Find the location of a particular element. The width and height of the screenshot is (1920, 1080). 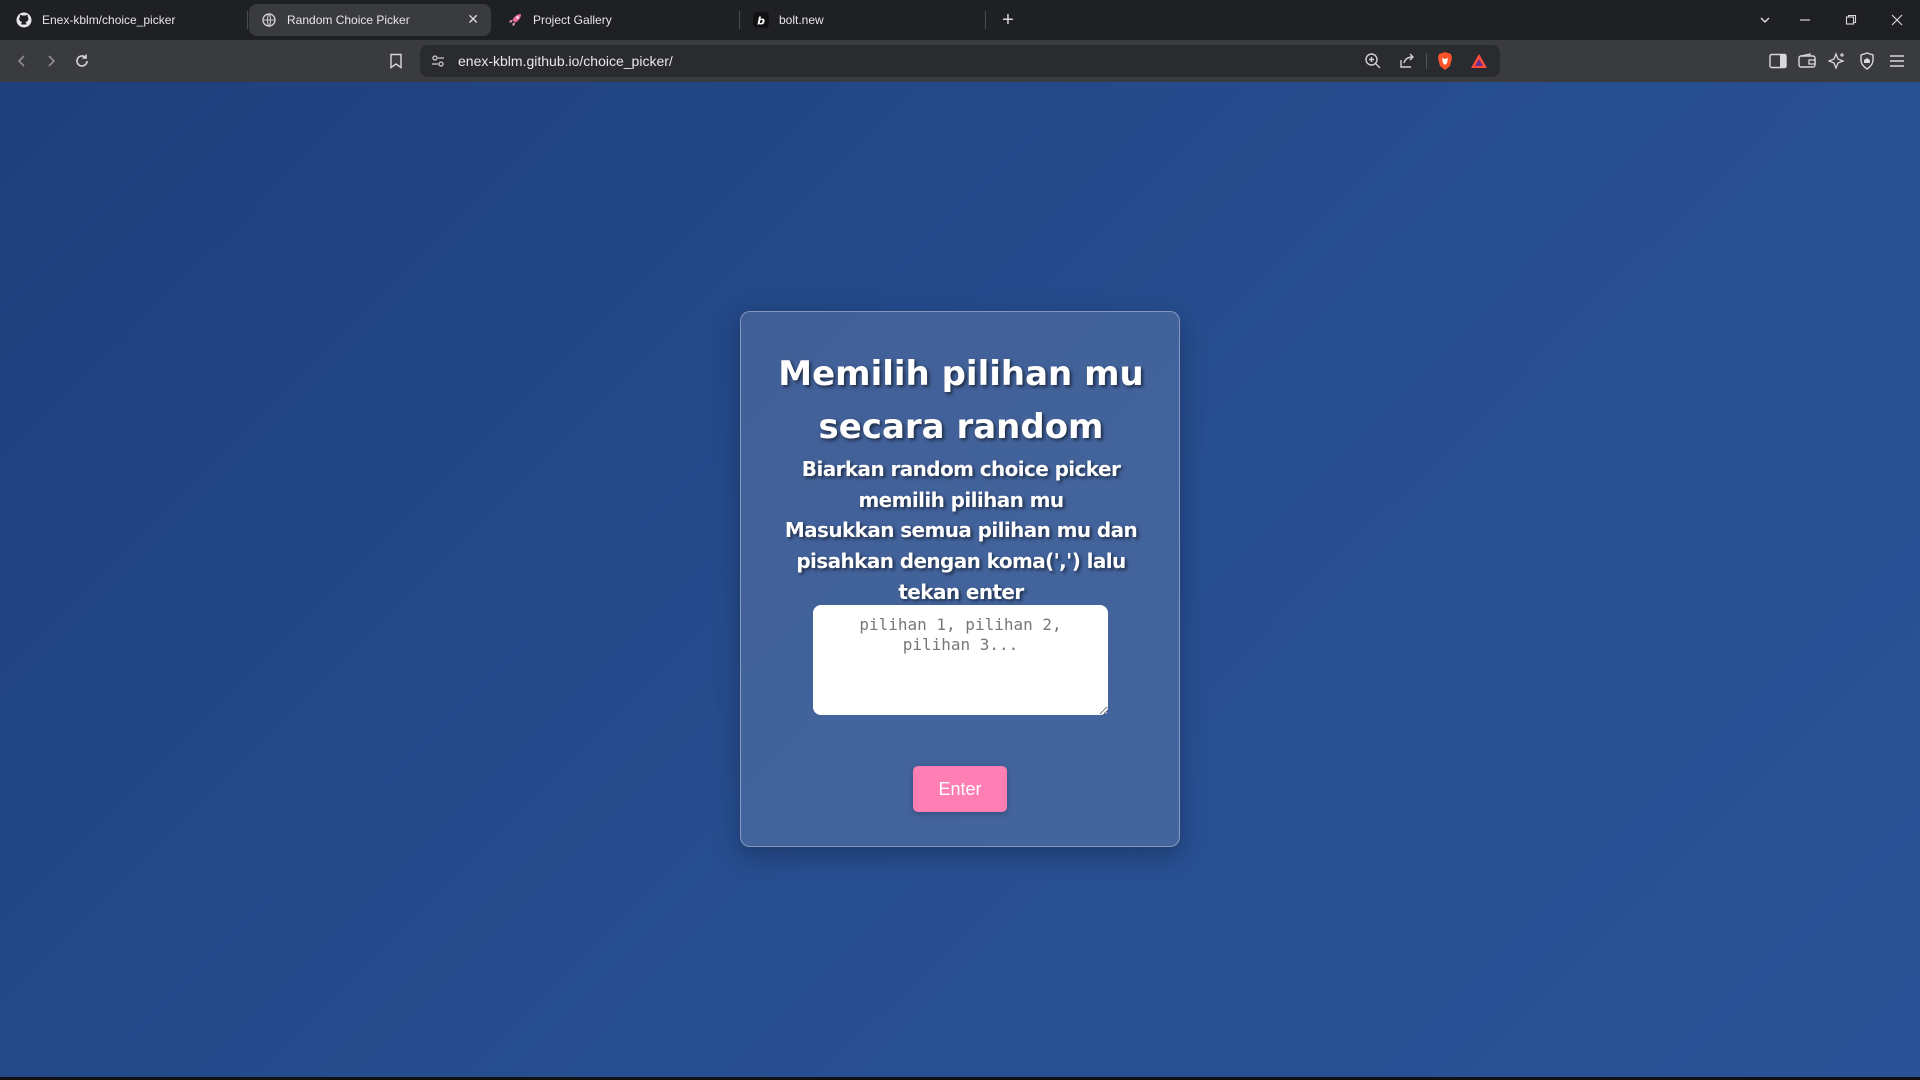

tab-title: Enex-kblm/choice_picker is located at coordinates (109, 20).